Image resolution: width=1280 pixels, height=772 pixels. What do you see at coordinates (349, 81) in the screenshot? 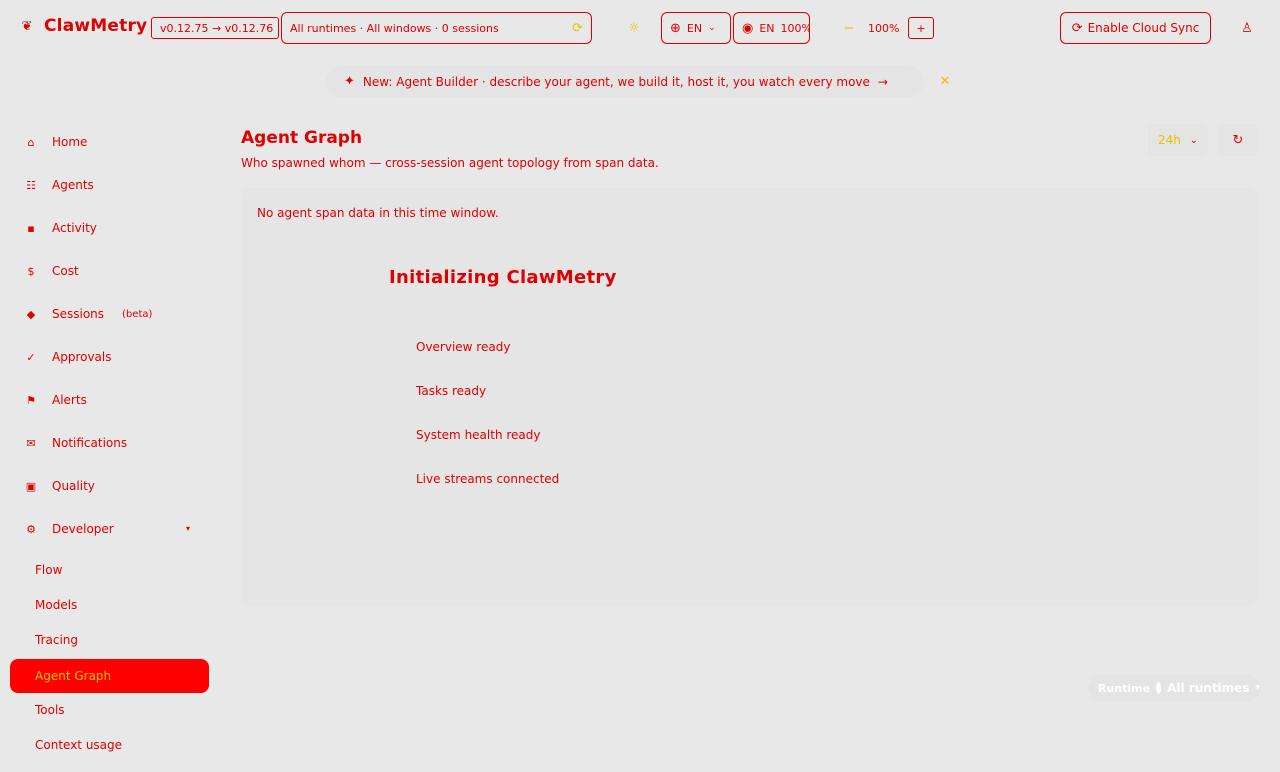
I see `sparkle-icon: ✦` at bounding box center [349, 81].